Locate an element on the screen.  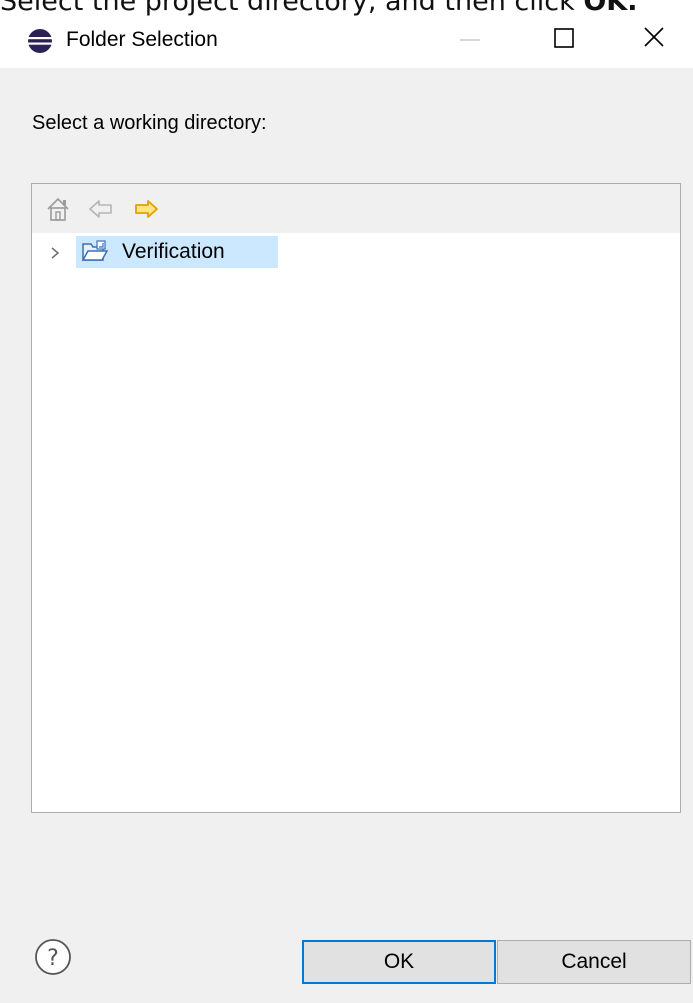
tree-toolbar is located at coordinates (356, 208).